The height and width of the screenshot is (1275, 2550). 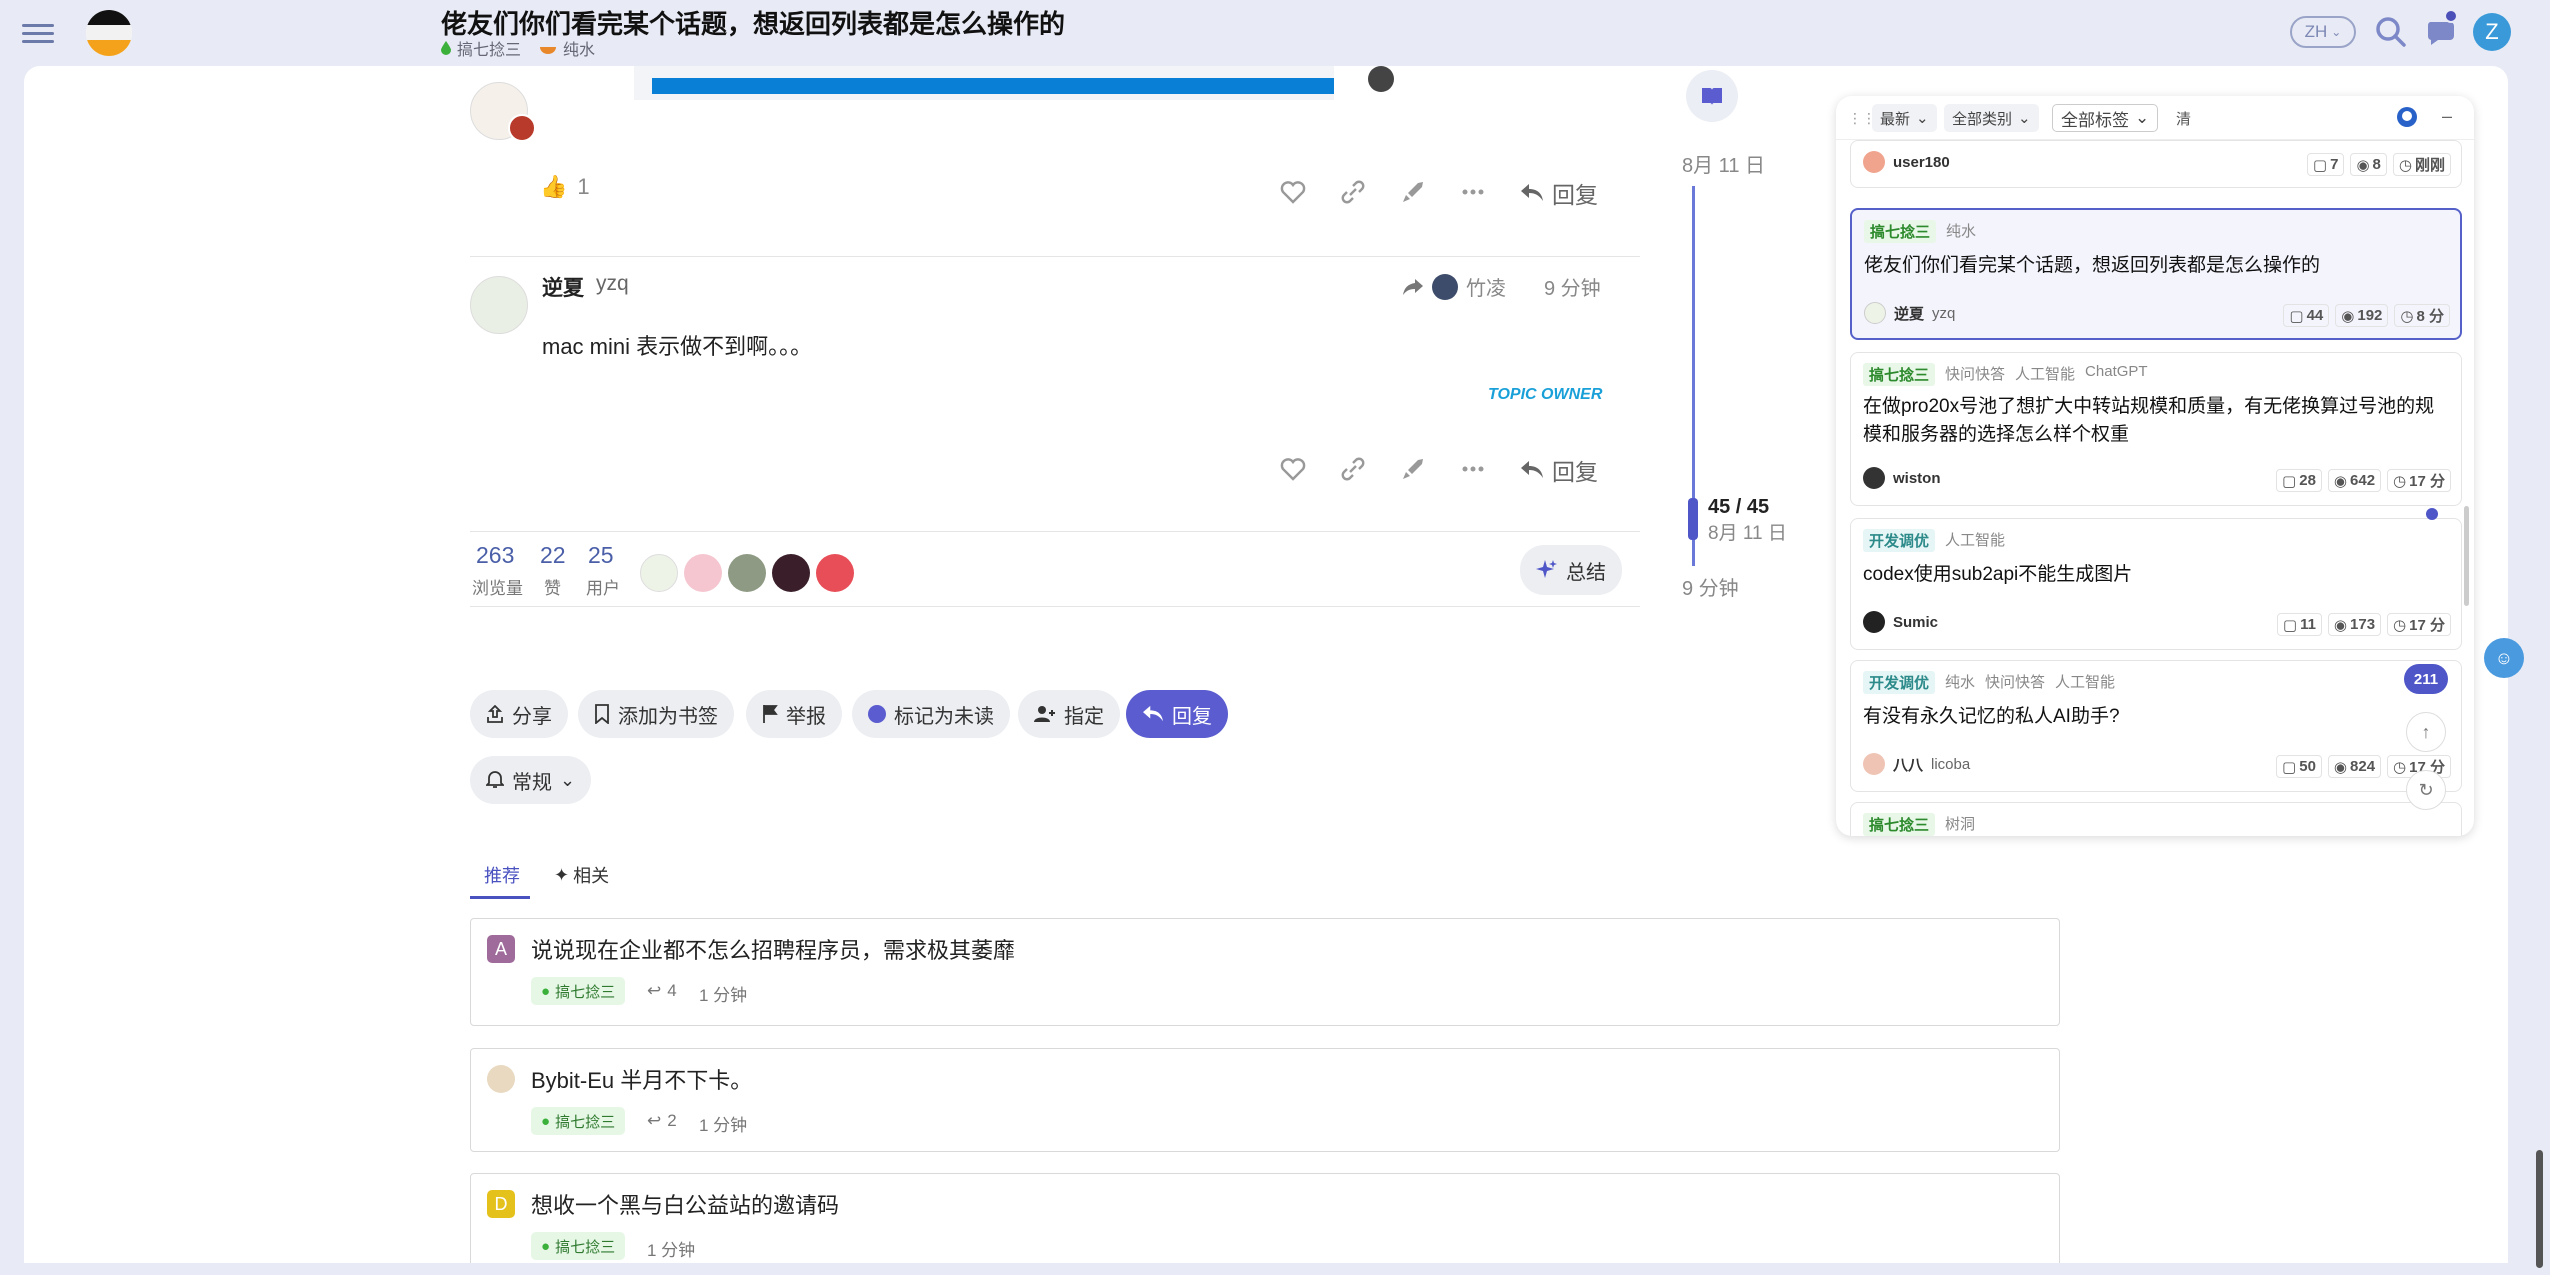 I want to click on scroll-top-button: ↑, so click(x=2426, y=732).